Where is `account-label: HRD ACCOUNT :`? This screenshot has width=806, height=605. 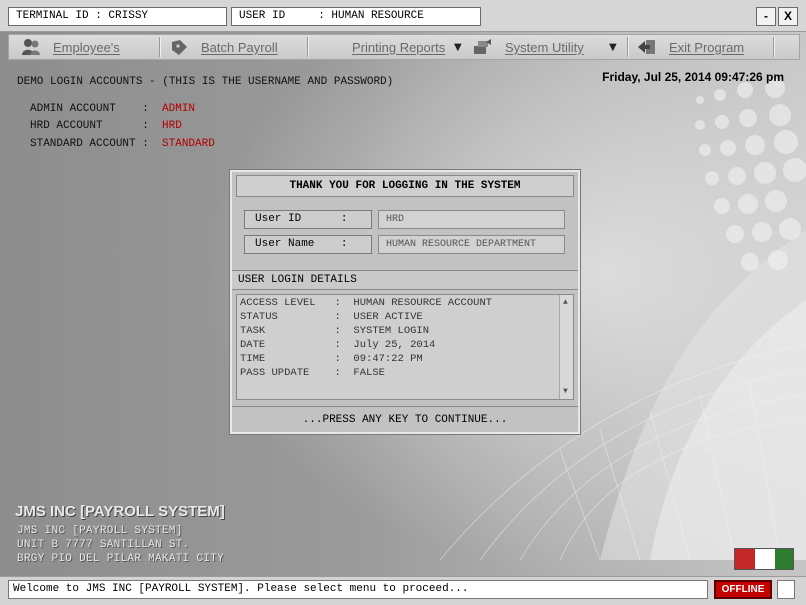 account-label: HRD ACCOUNT : is located at coordinates (96, 126).